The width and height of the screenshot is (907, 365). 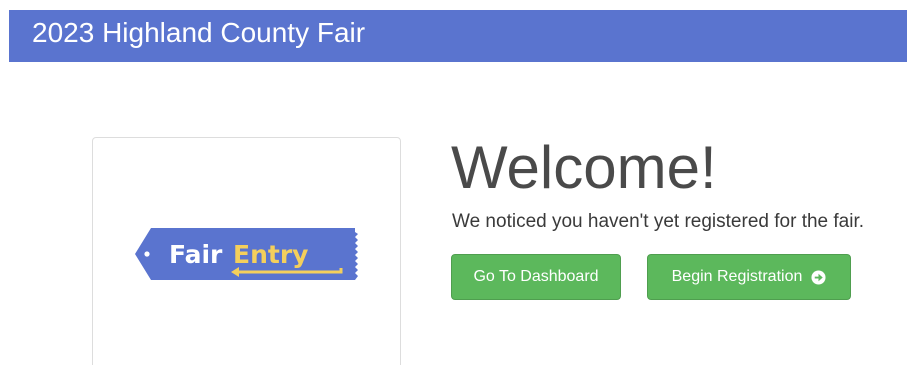 I want to click on circle-arrow-right-icon, so click(x=818, y=277).